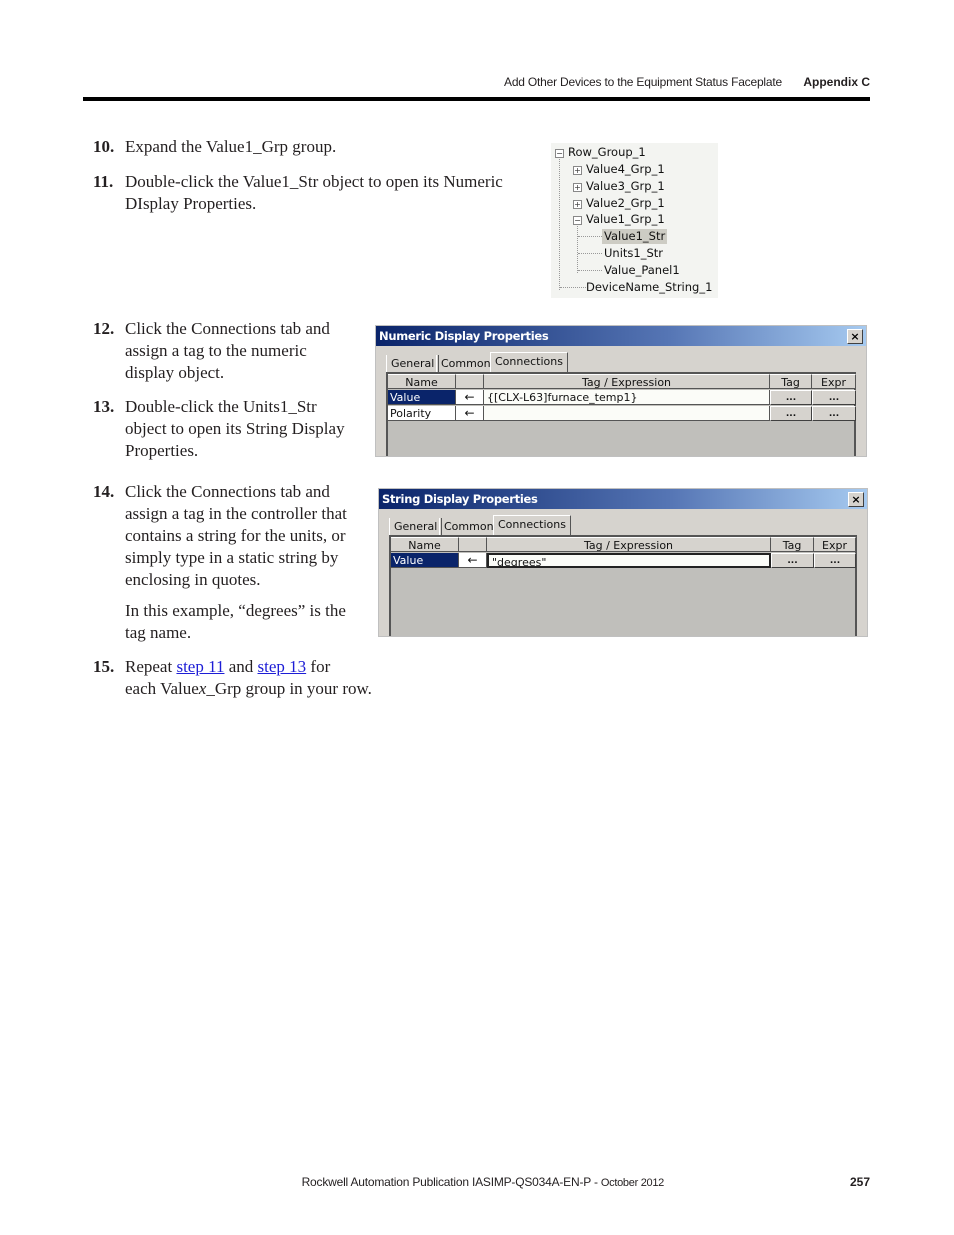  Describe the element at coordinates (241, 666) in the screenshot. I see `step-text-mid: and` at that location.